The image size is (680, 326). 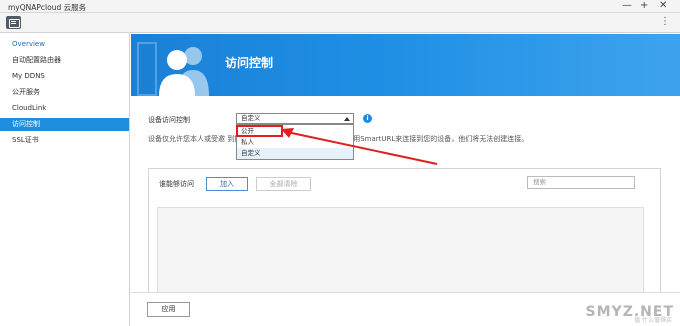 What do you see at coordinates (184, 71) in the screenshot?
I see `users-icon` at bounding box center [184, 71].